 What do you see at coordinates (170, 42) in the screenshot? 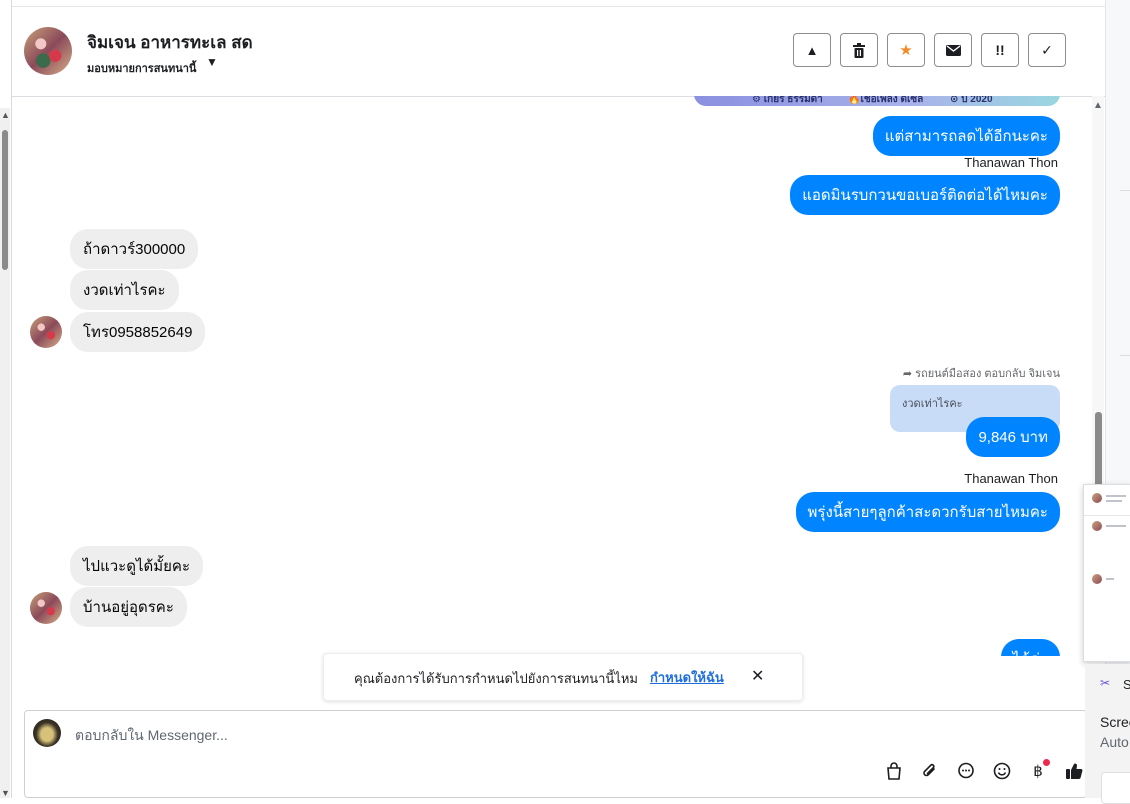
I see `contact-name: จิมเจน อาหารทะเล สด` at bounding box center [170, 42].